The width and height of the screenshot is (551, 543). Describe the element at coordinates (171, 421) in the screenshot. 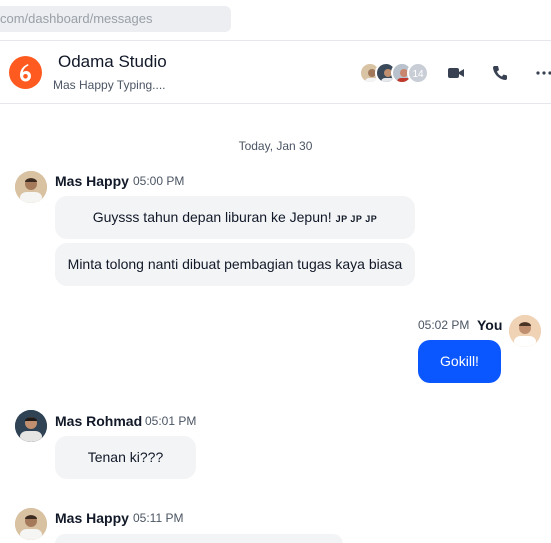

I see `message-time: 05:01 PM` at that location.